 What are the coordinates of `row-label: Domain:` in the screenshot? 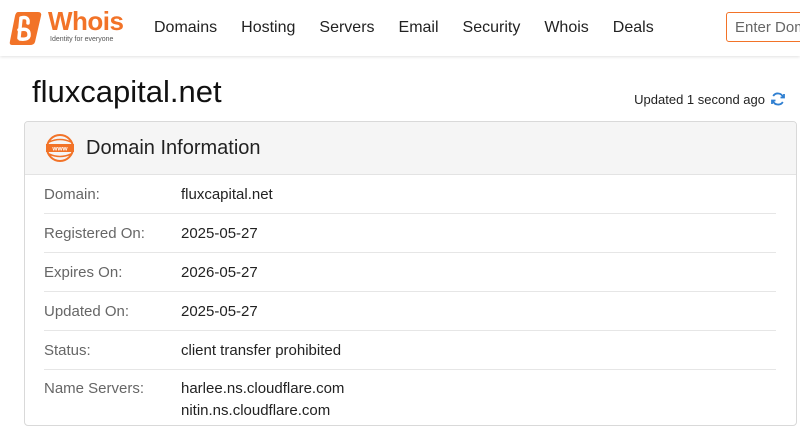 It's located at (72, 194).